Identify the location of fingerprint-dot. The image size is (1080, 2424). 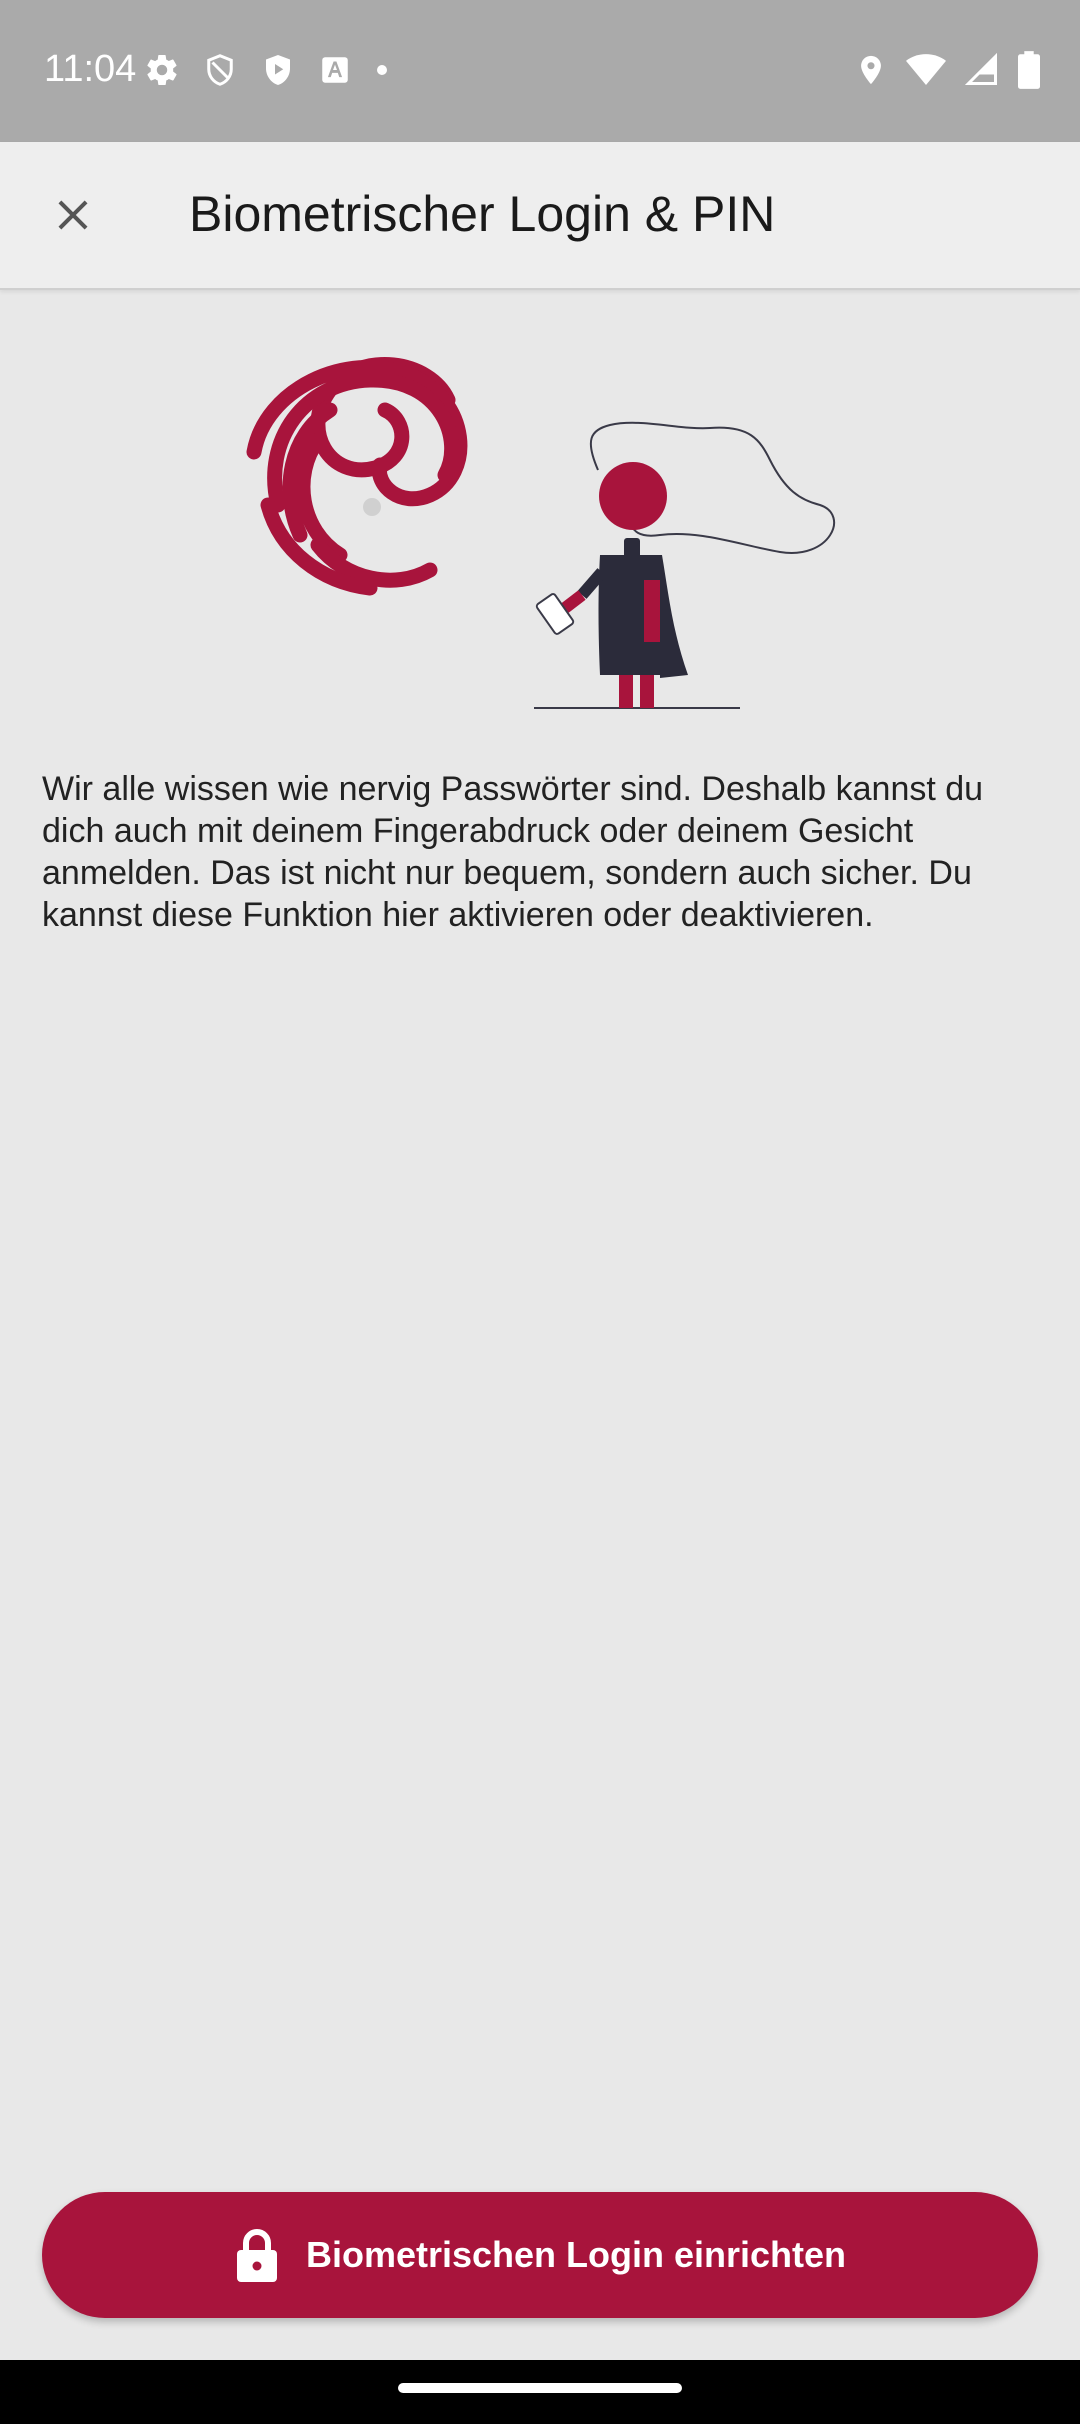
(372, 507).